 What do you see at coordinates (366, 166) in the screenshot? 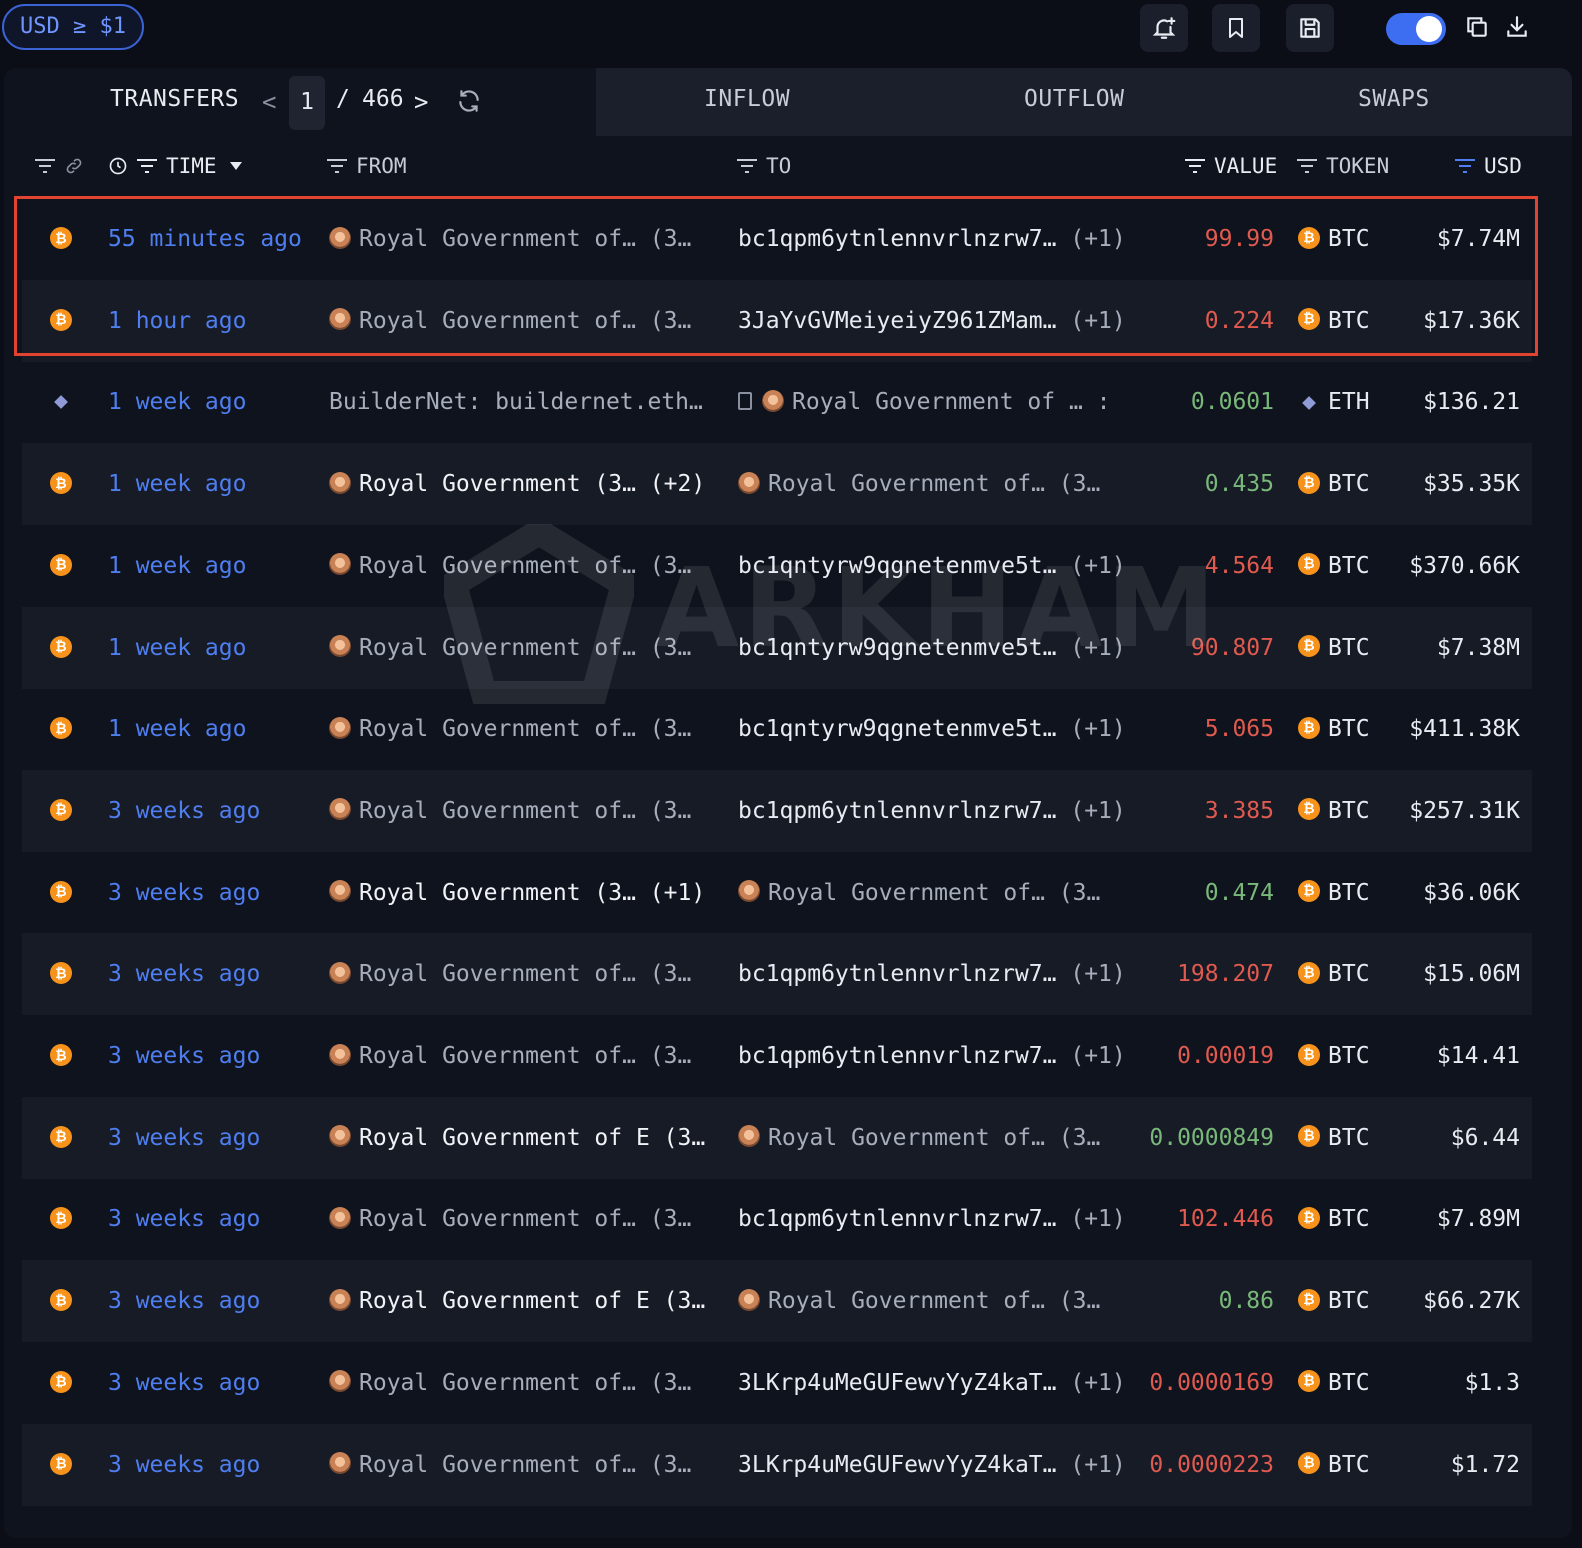
I see `column-header-from: FROM` at bounding box center [366, 166].